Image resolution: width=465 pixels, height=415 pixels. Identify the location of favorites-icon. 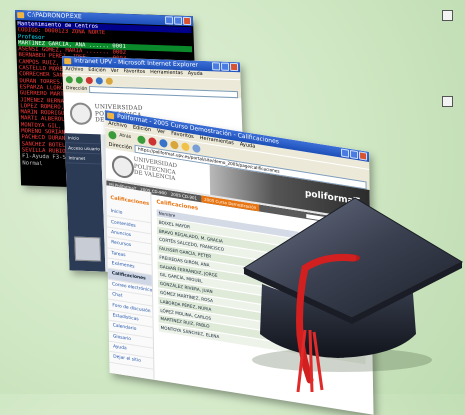
(185, 146).